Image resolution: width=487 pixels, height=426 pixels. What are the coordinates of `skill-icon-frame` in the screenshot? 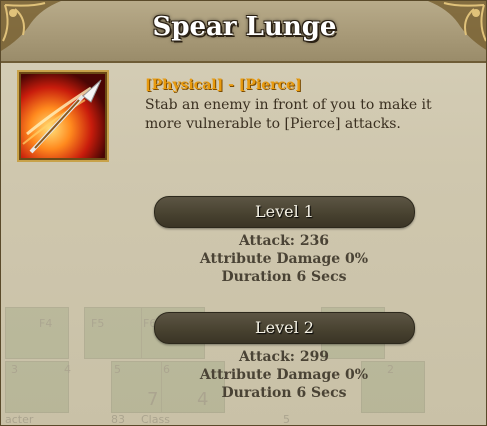 It's located at (63, 116).